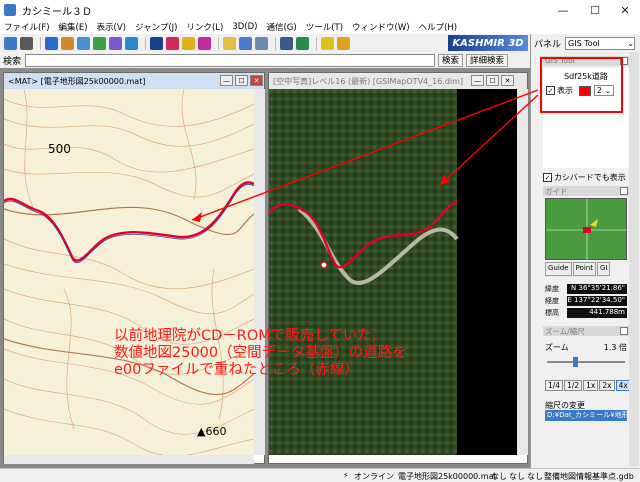 The height and width of the screenshot is (482, 640). What do you see at coordinates (581, 85) in the screenshot?
I see `annotation-highlight-box` at bounding box center [581, 85].